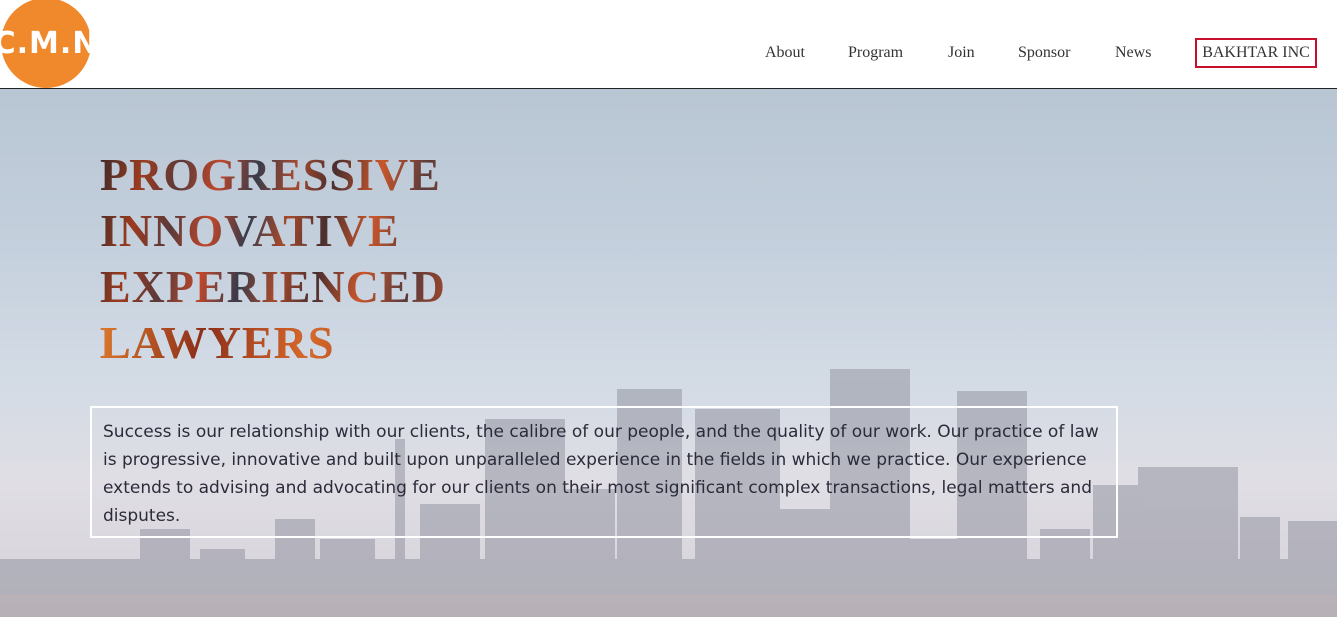  Describe the element at coordinates (961, 53) in the screenshot. I see `nav-join-link: Join` at that location.